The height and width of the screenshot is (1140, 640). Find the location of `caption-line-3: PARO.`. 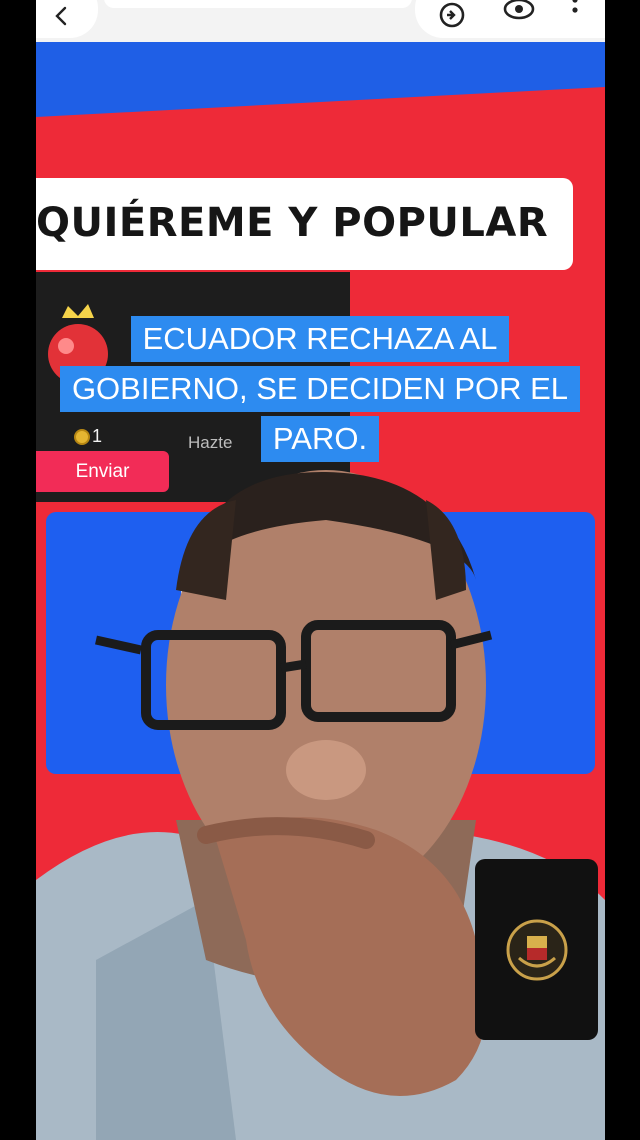

caption-line-3: PARO. is located at coordinates (320, 439).